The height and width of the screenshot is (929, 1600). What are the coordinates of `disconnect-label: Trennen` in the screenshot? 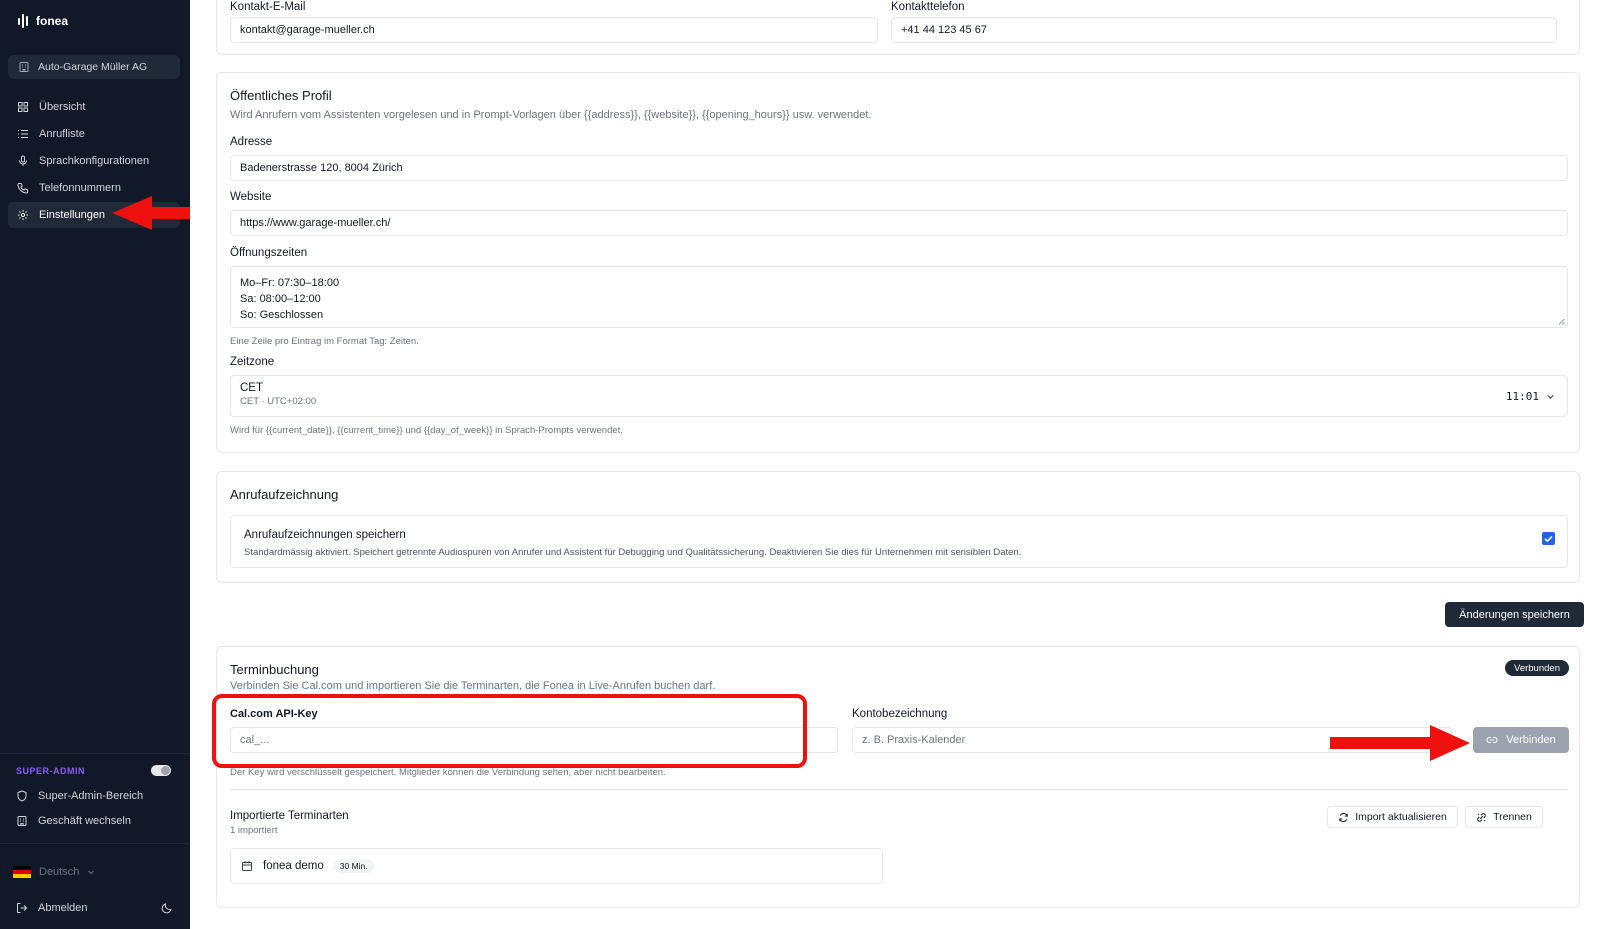 It's located at (1512, 817).